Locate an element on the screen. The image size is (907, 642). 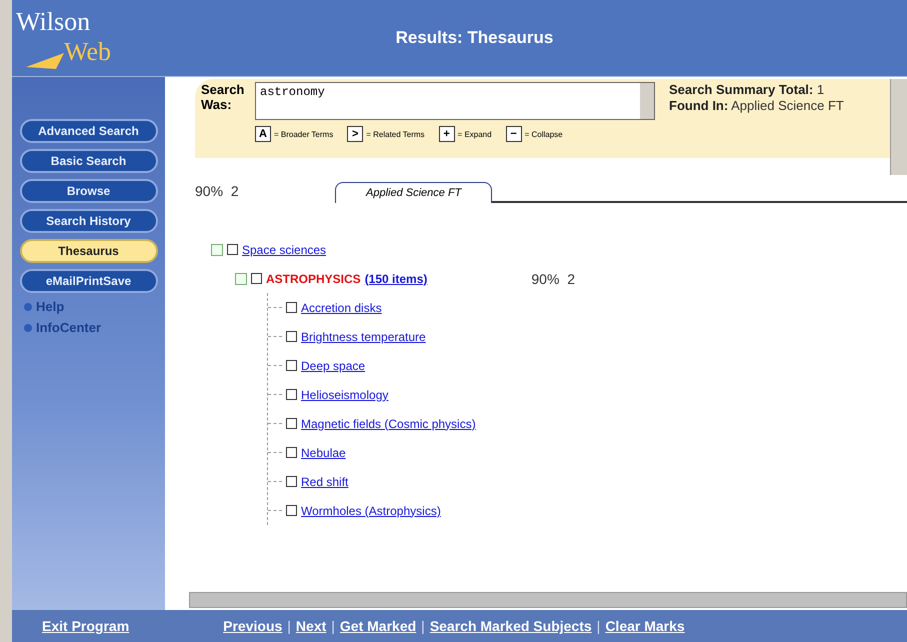
nav-button: Advanced Search is located at coordinates (89, 131).